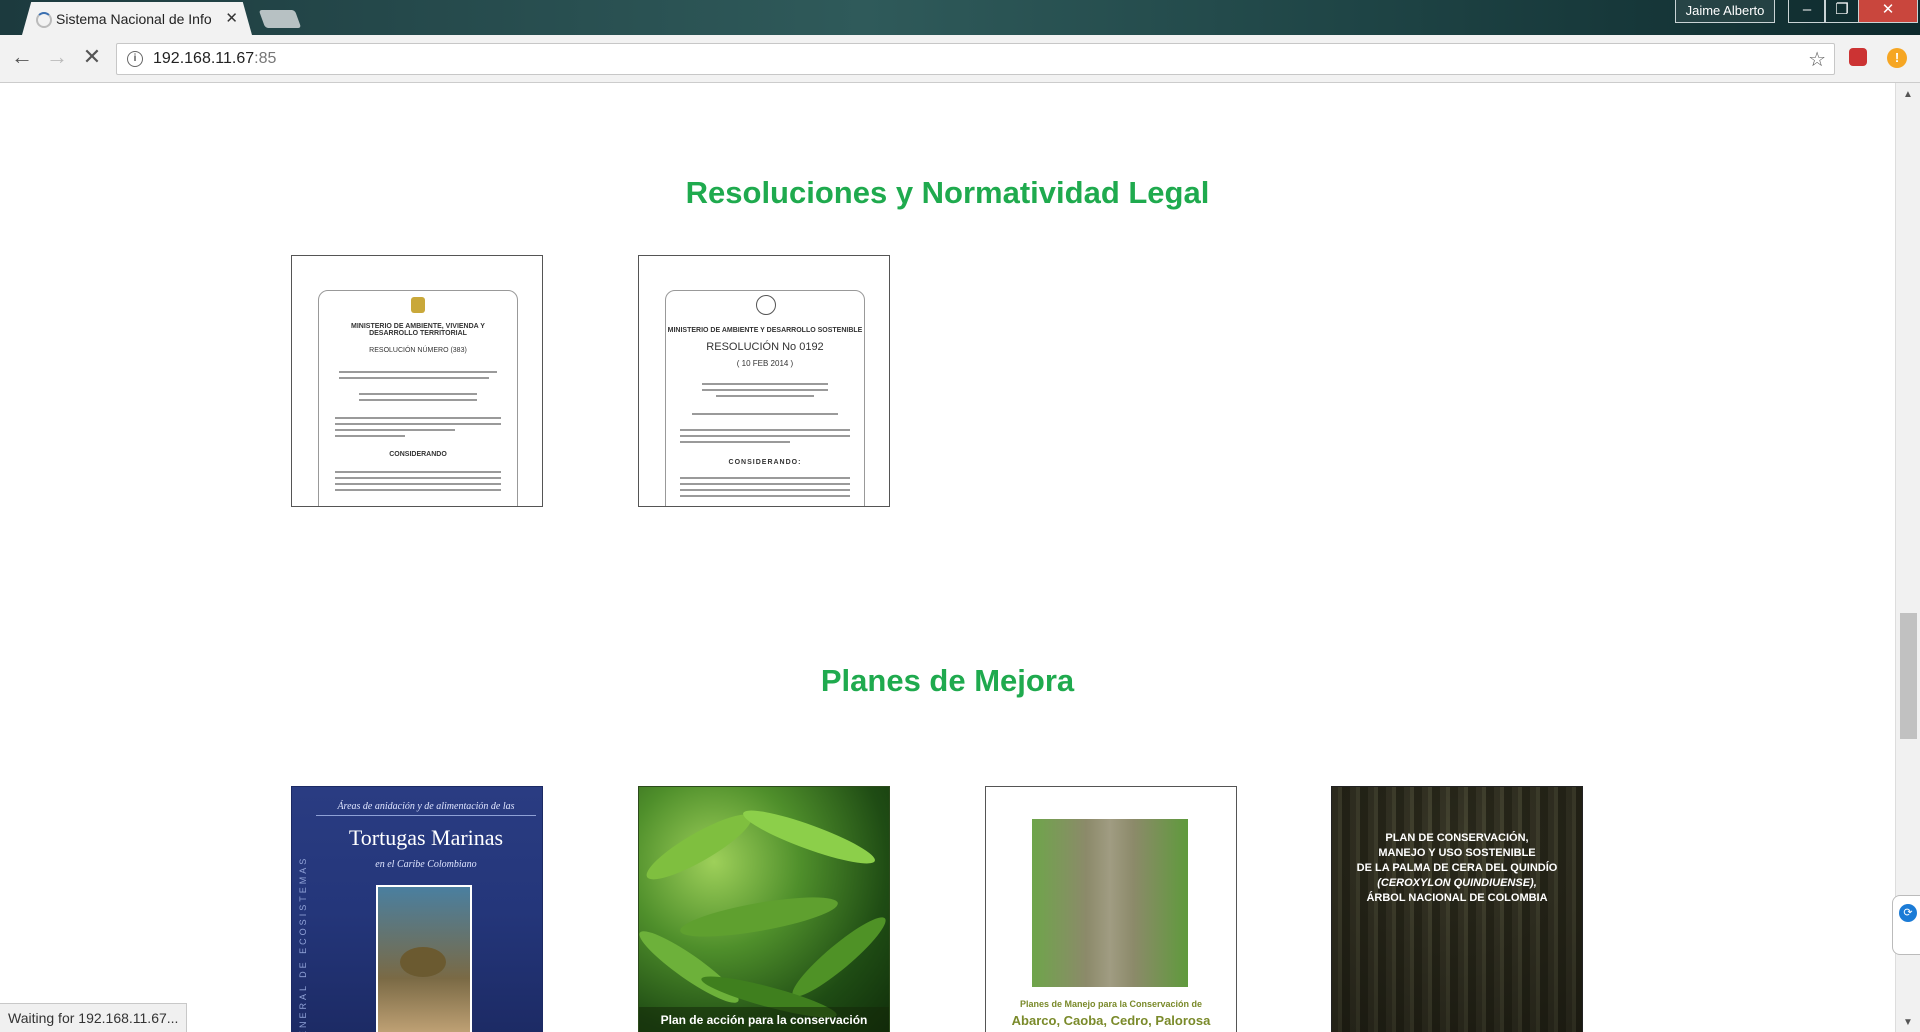 This screenshot has width=1920, height=1032. Describe the element at coordinates (1907, 557) in the screenshot. I see `page-scrollbar: ▲ ▼` at that location.